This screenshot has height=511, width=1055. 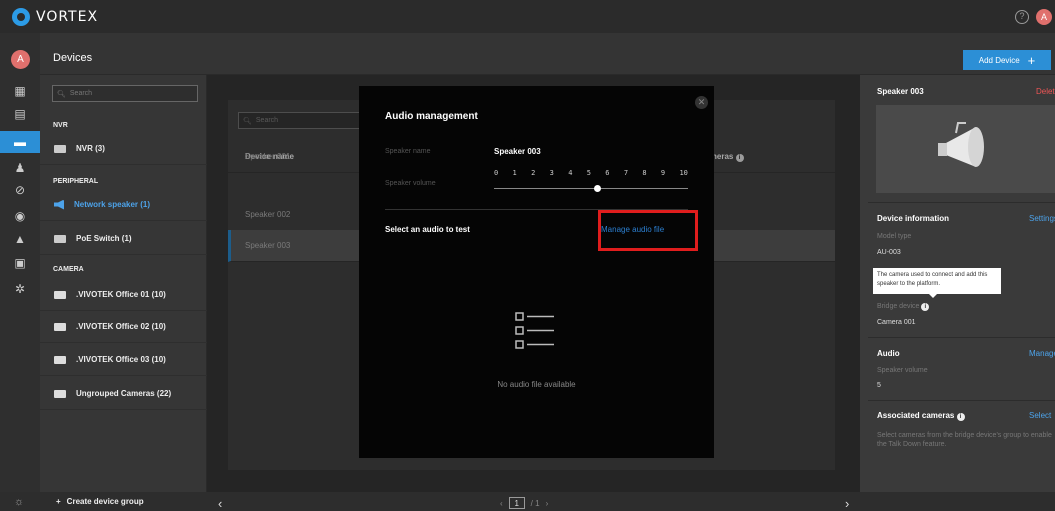 I want to click on bridge-device-row: Bridge device i, so click(x=903, y=307).